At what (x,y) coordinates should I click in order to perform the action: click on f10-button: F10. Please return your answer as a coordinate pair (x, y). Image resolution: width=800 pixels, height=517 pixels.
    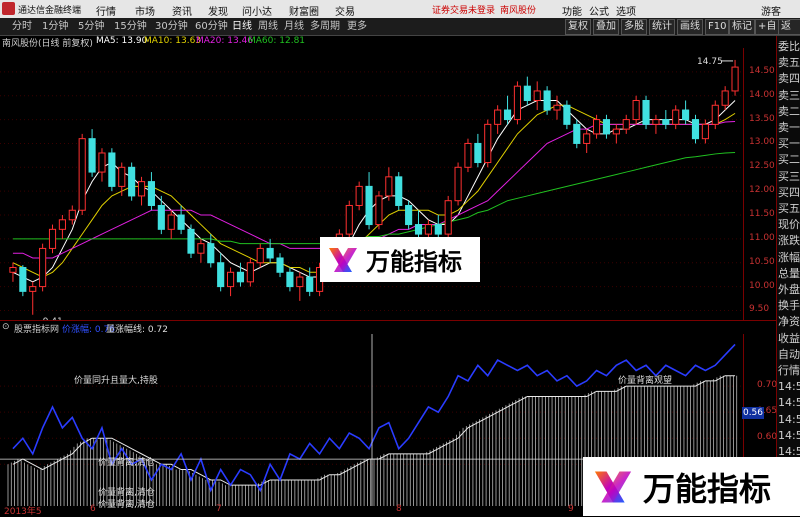
    Looking at the image, I should click on (717, 27).